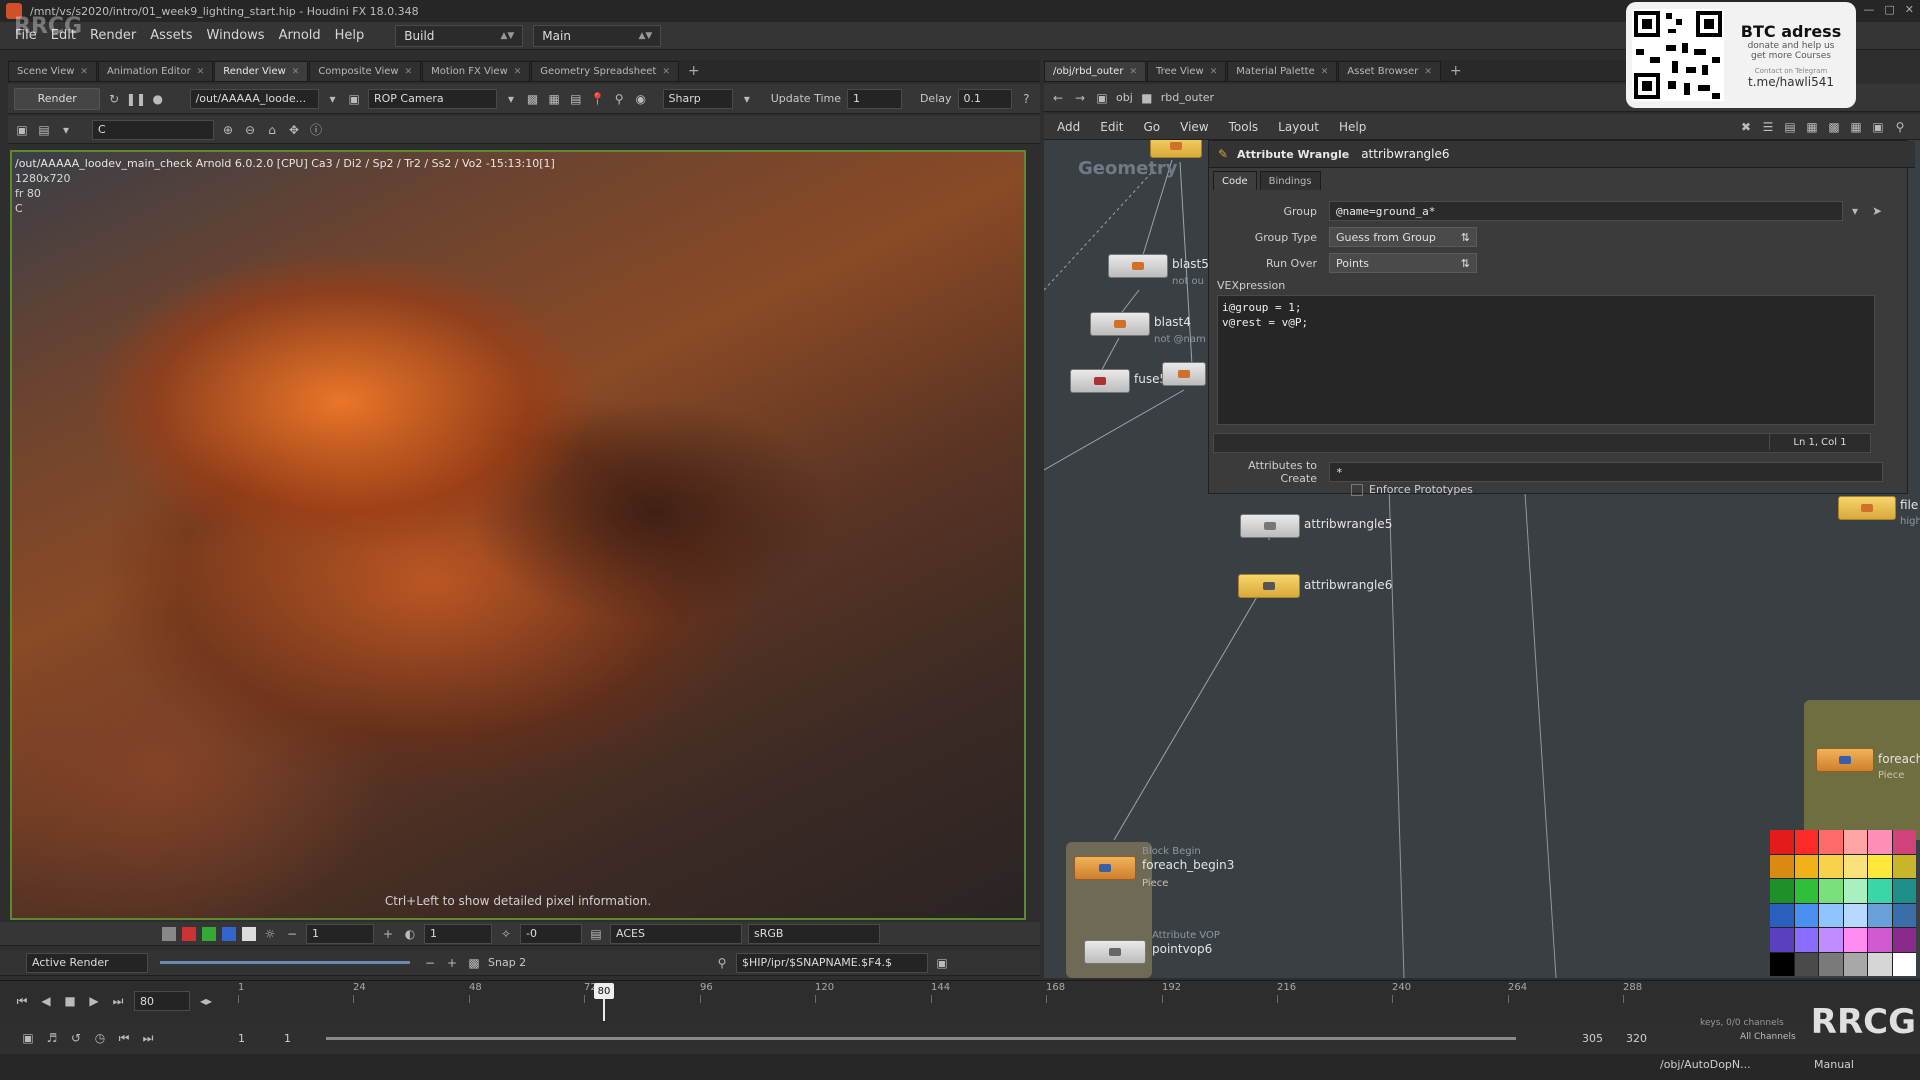  What do you see at coordinates (1834, 1064) in the screenshot?
I see `update-mode: Manual` at bounding box center [1834, 1064].